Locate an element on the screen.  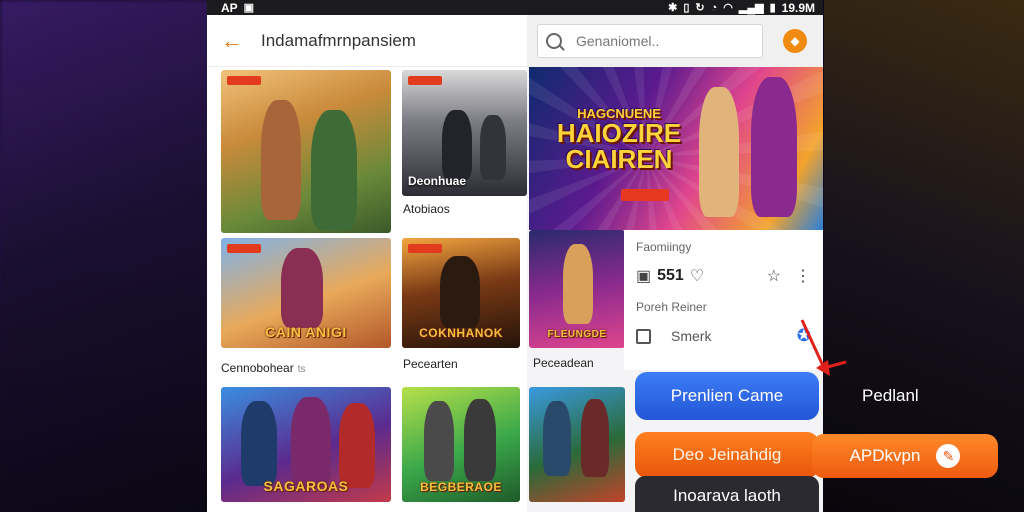
search-icon is located at coordinates (554, 41).